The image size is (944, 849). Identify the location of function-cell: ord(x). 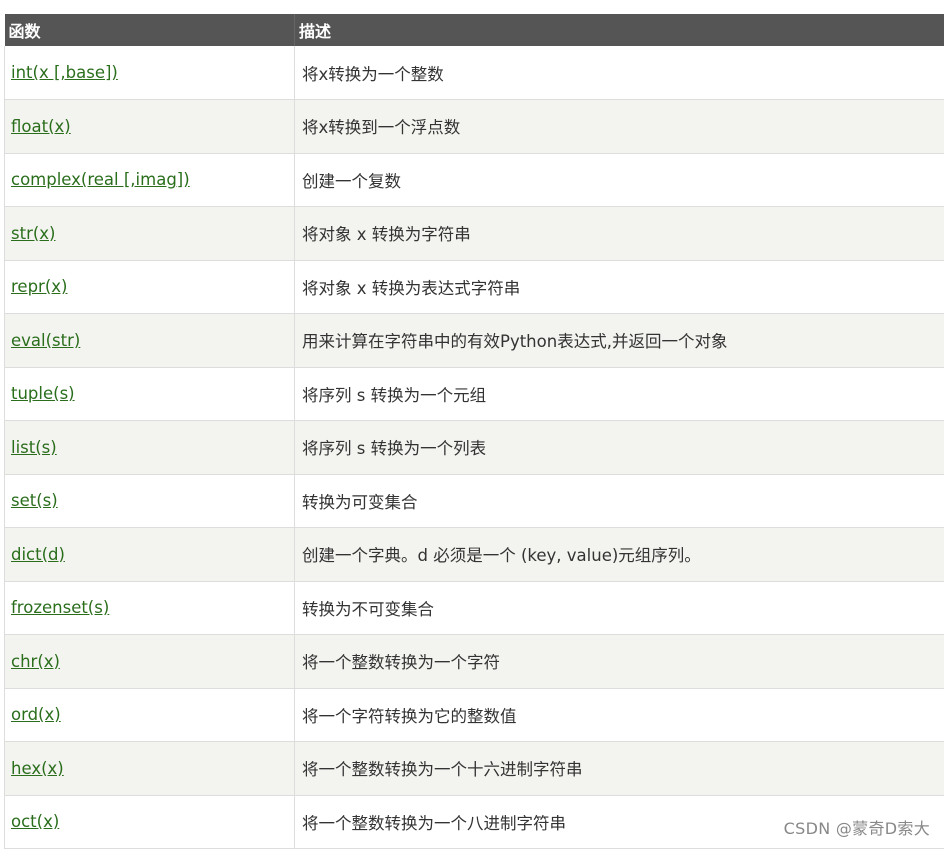
(150, 715).